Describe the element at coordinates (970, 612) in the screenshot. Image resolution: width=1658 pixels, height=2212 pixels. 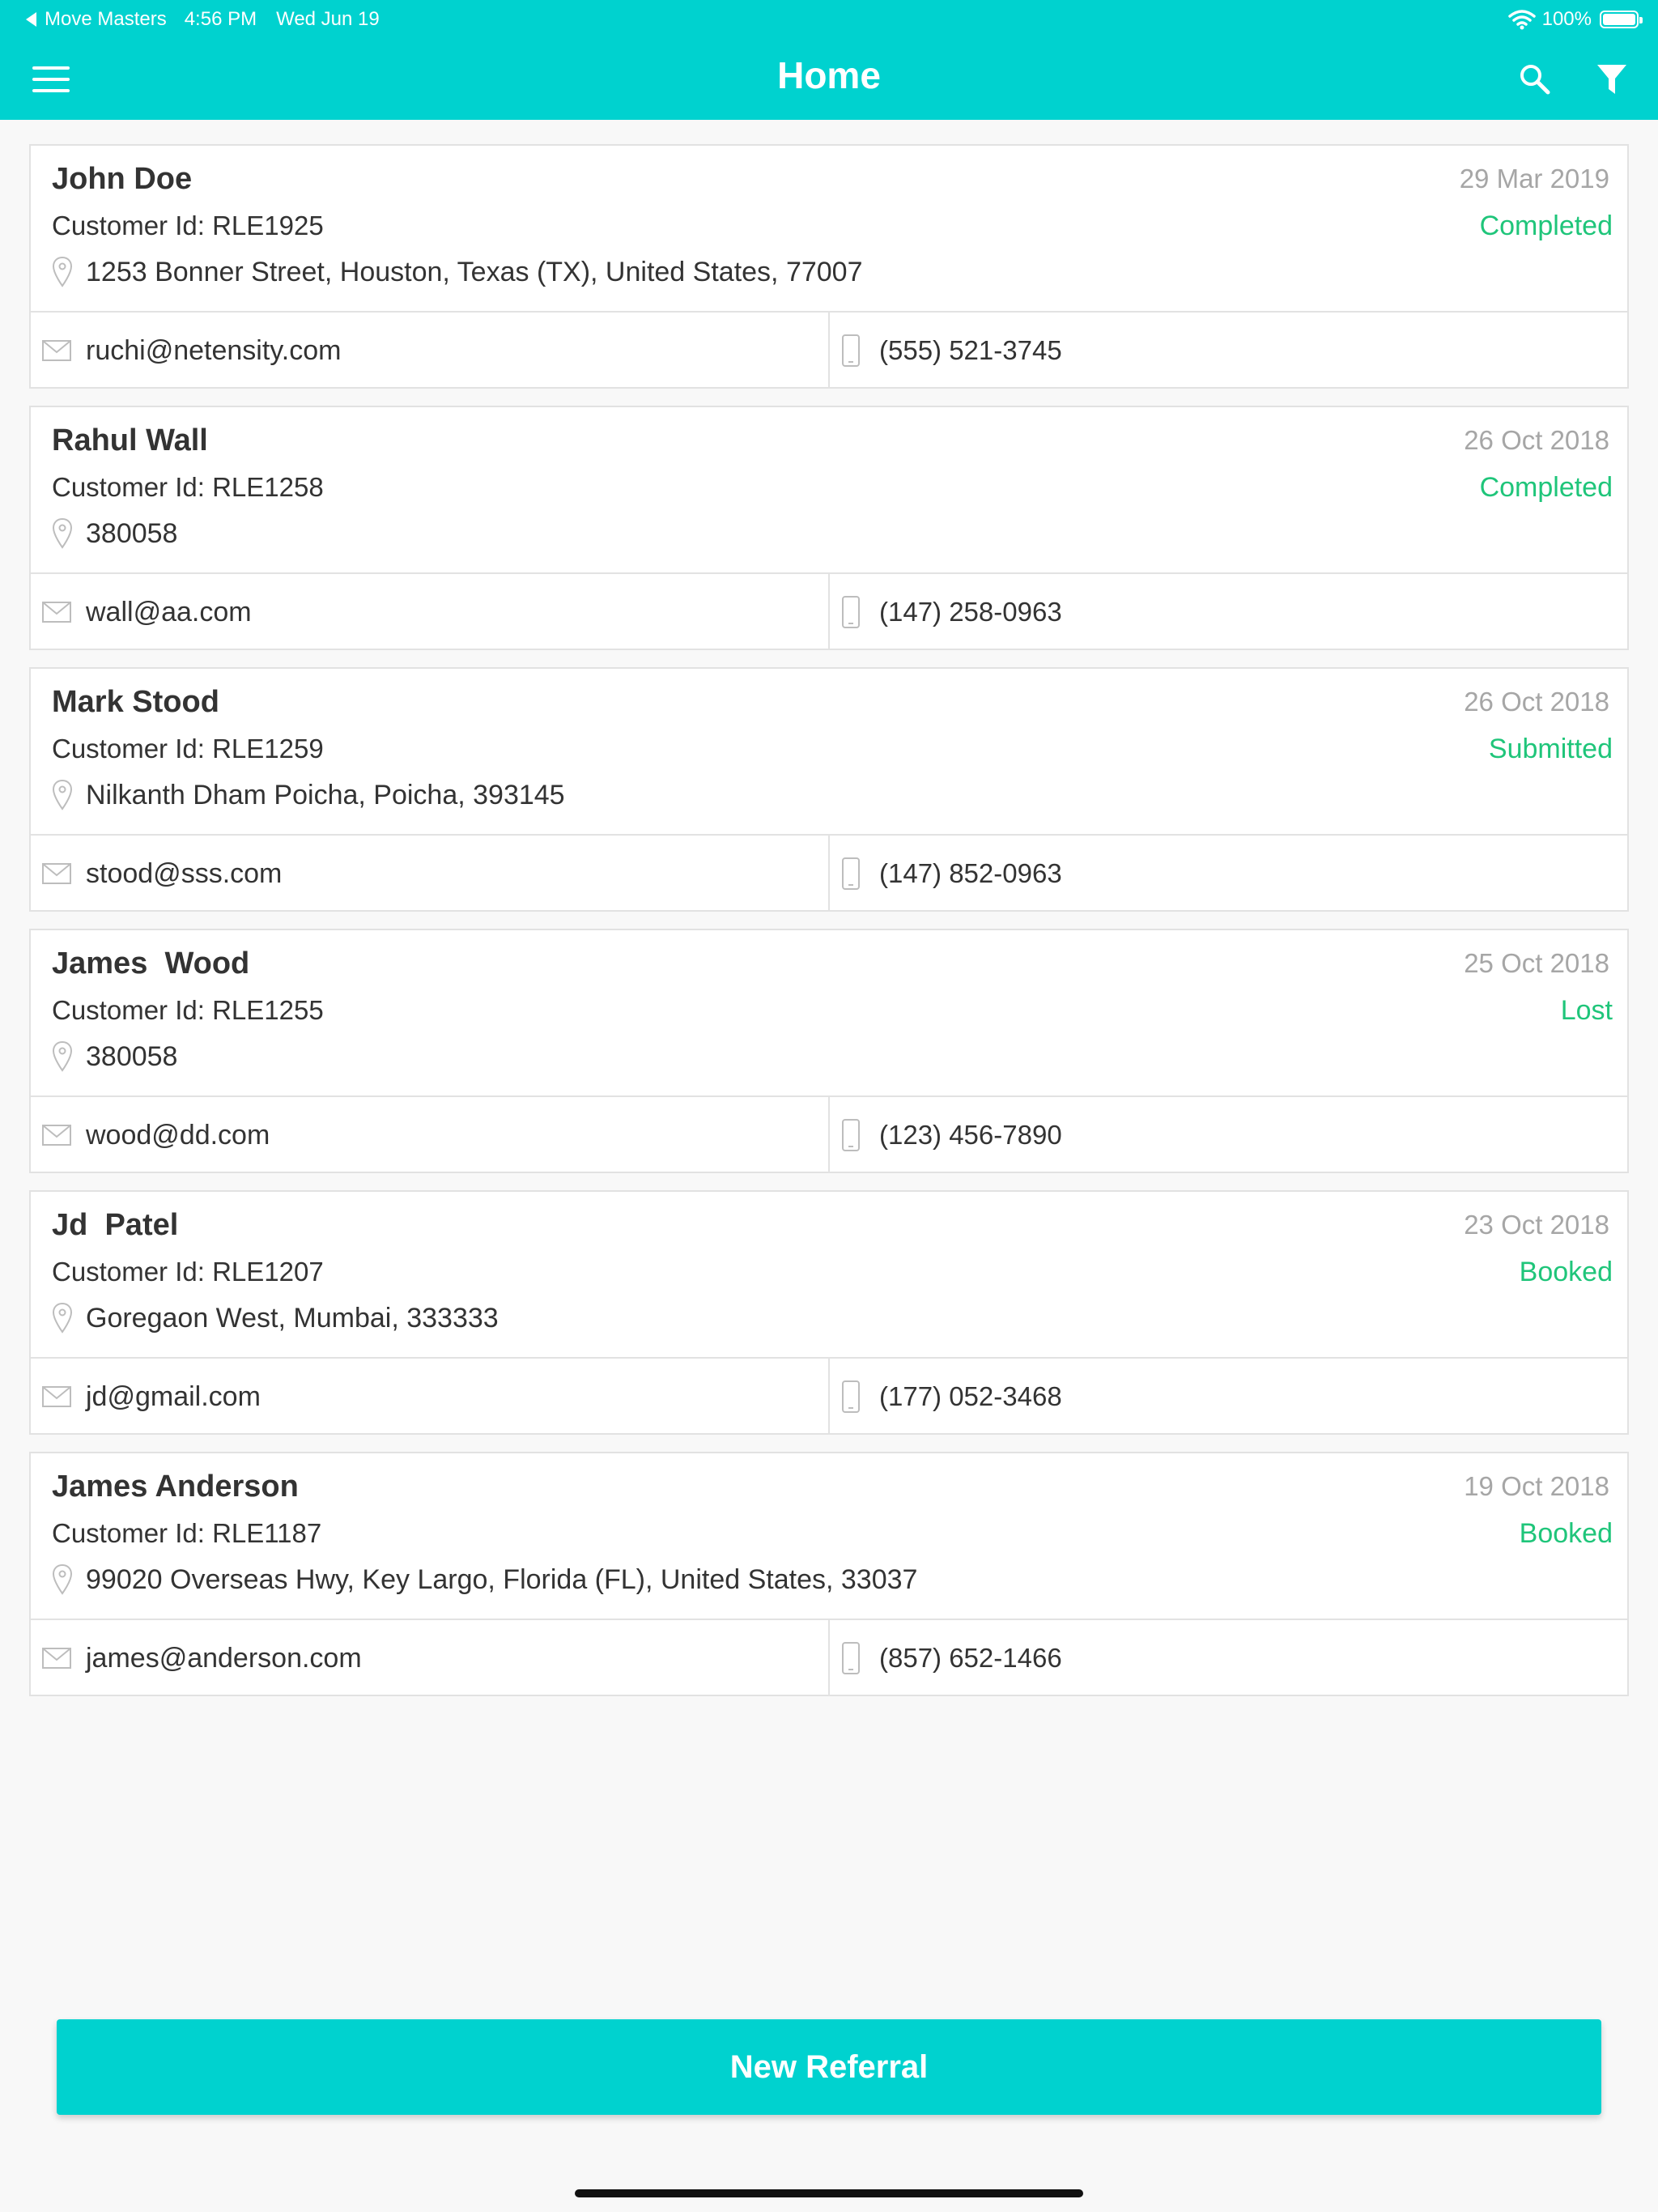
I see `phone-text: (147) 258-0963` at that location.